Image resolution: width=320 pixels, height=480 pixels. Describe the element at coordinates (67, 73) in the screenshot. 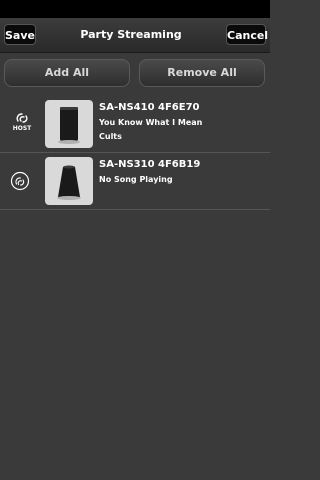

I see `add-all-button: Add All` at that location.